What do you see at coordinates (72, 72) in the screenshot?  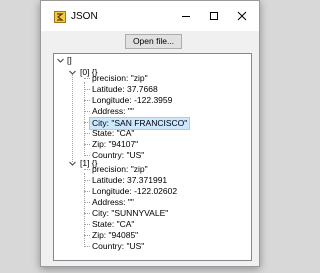 I see `expand-group-0-chevron-down-icon` at bounding box center [72, 72].